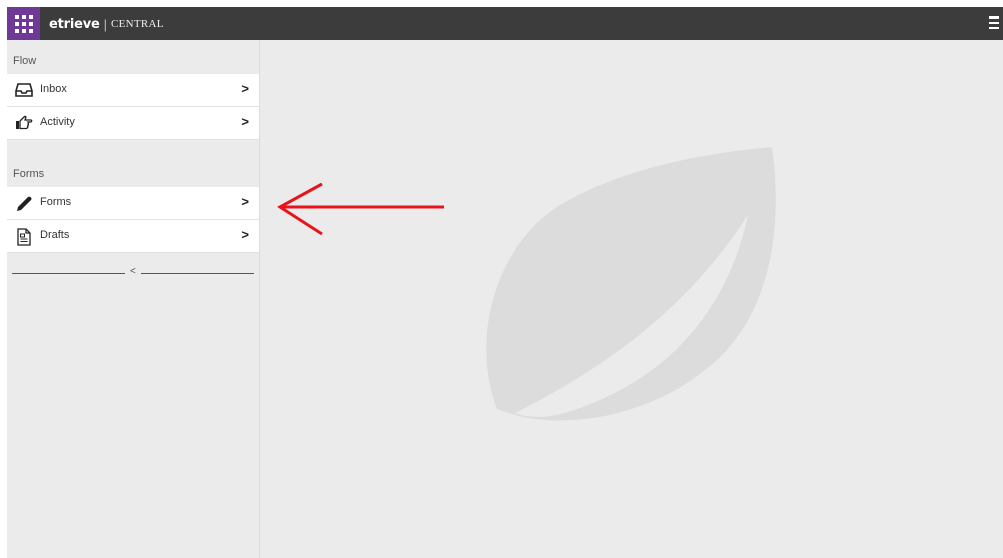 The image size is (1003, 558). What do you see at coordinates (24, 123) in the screenshot?
I see `hand-pointer-icon` at bounding box center [24, 123].